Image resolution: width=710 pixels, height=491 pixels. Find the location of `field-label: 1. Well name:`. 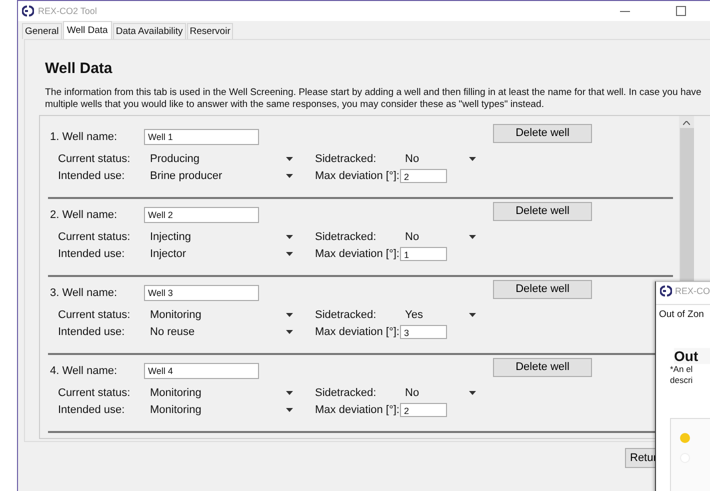

field-label: 1. Well name: is located at coordinates (84, 137).